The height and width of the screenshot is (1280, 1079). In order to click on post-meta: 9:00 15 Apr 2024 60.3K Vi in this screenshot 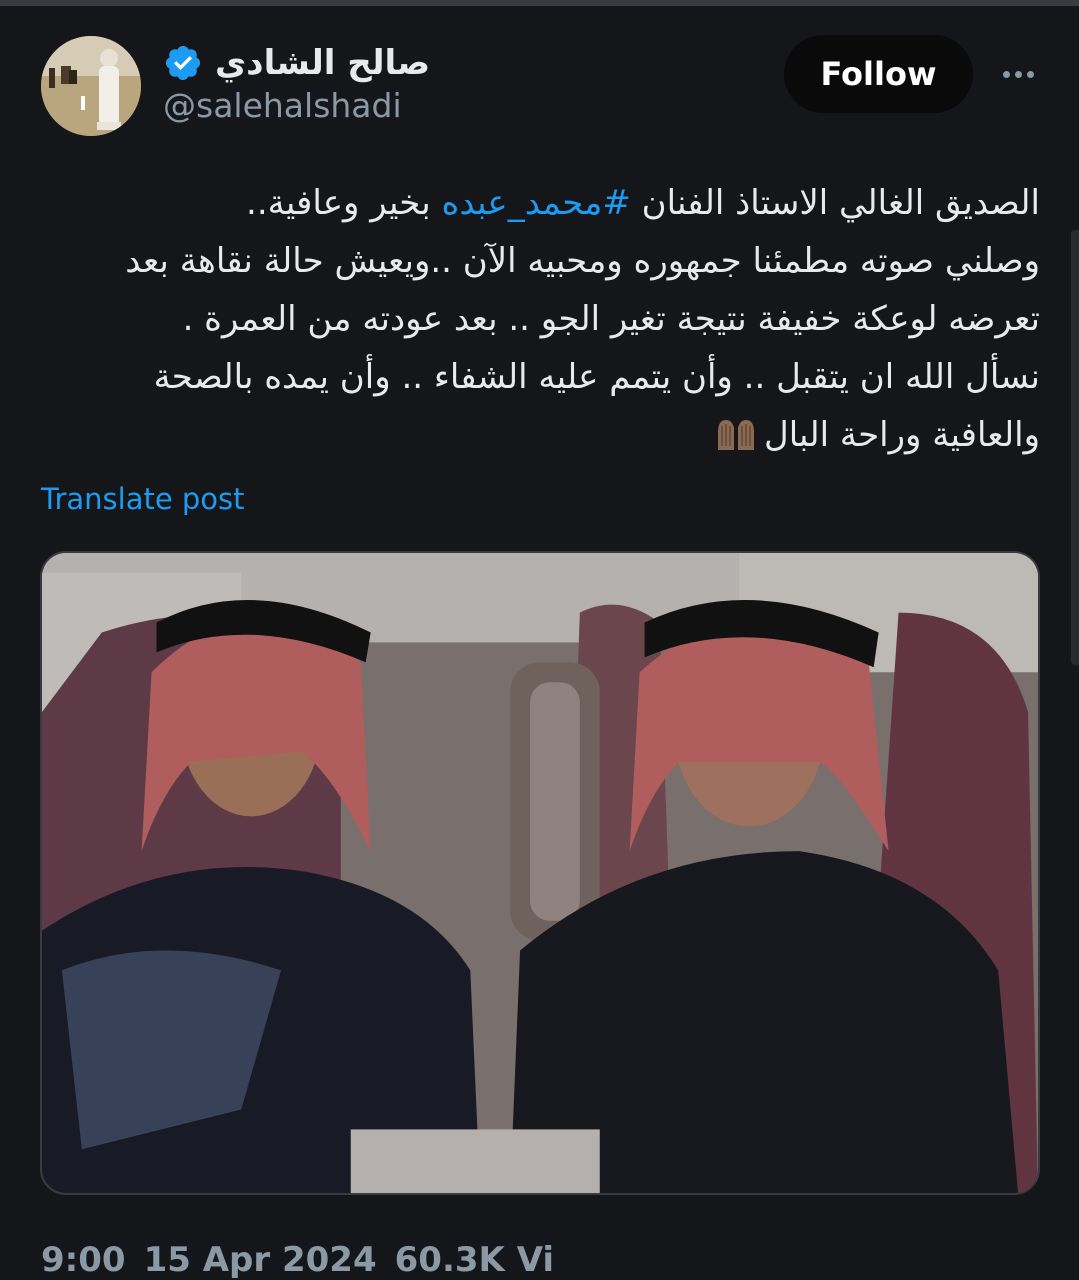, I will do `click(297, 1260)`.